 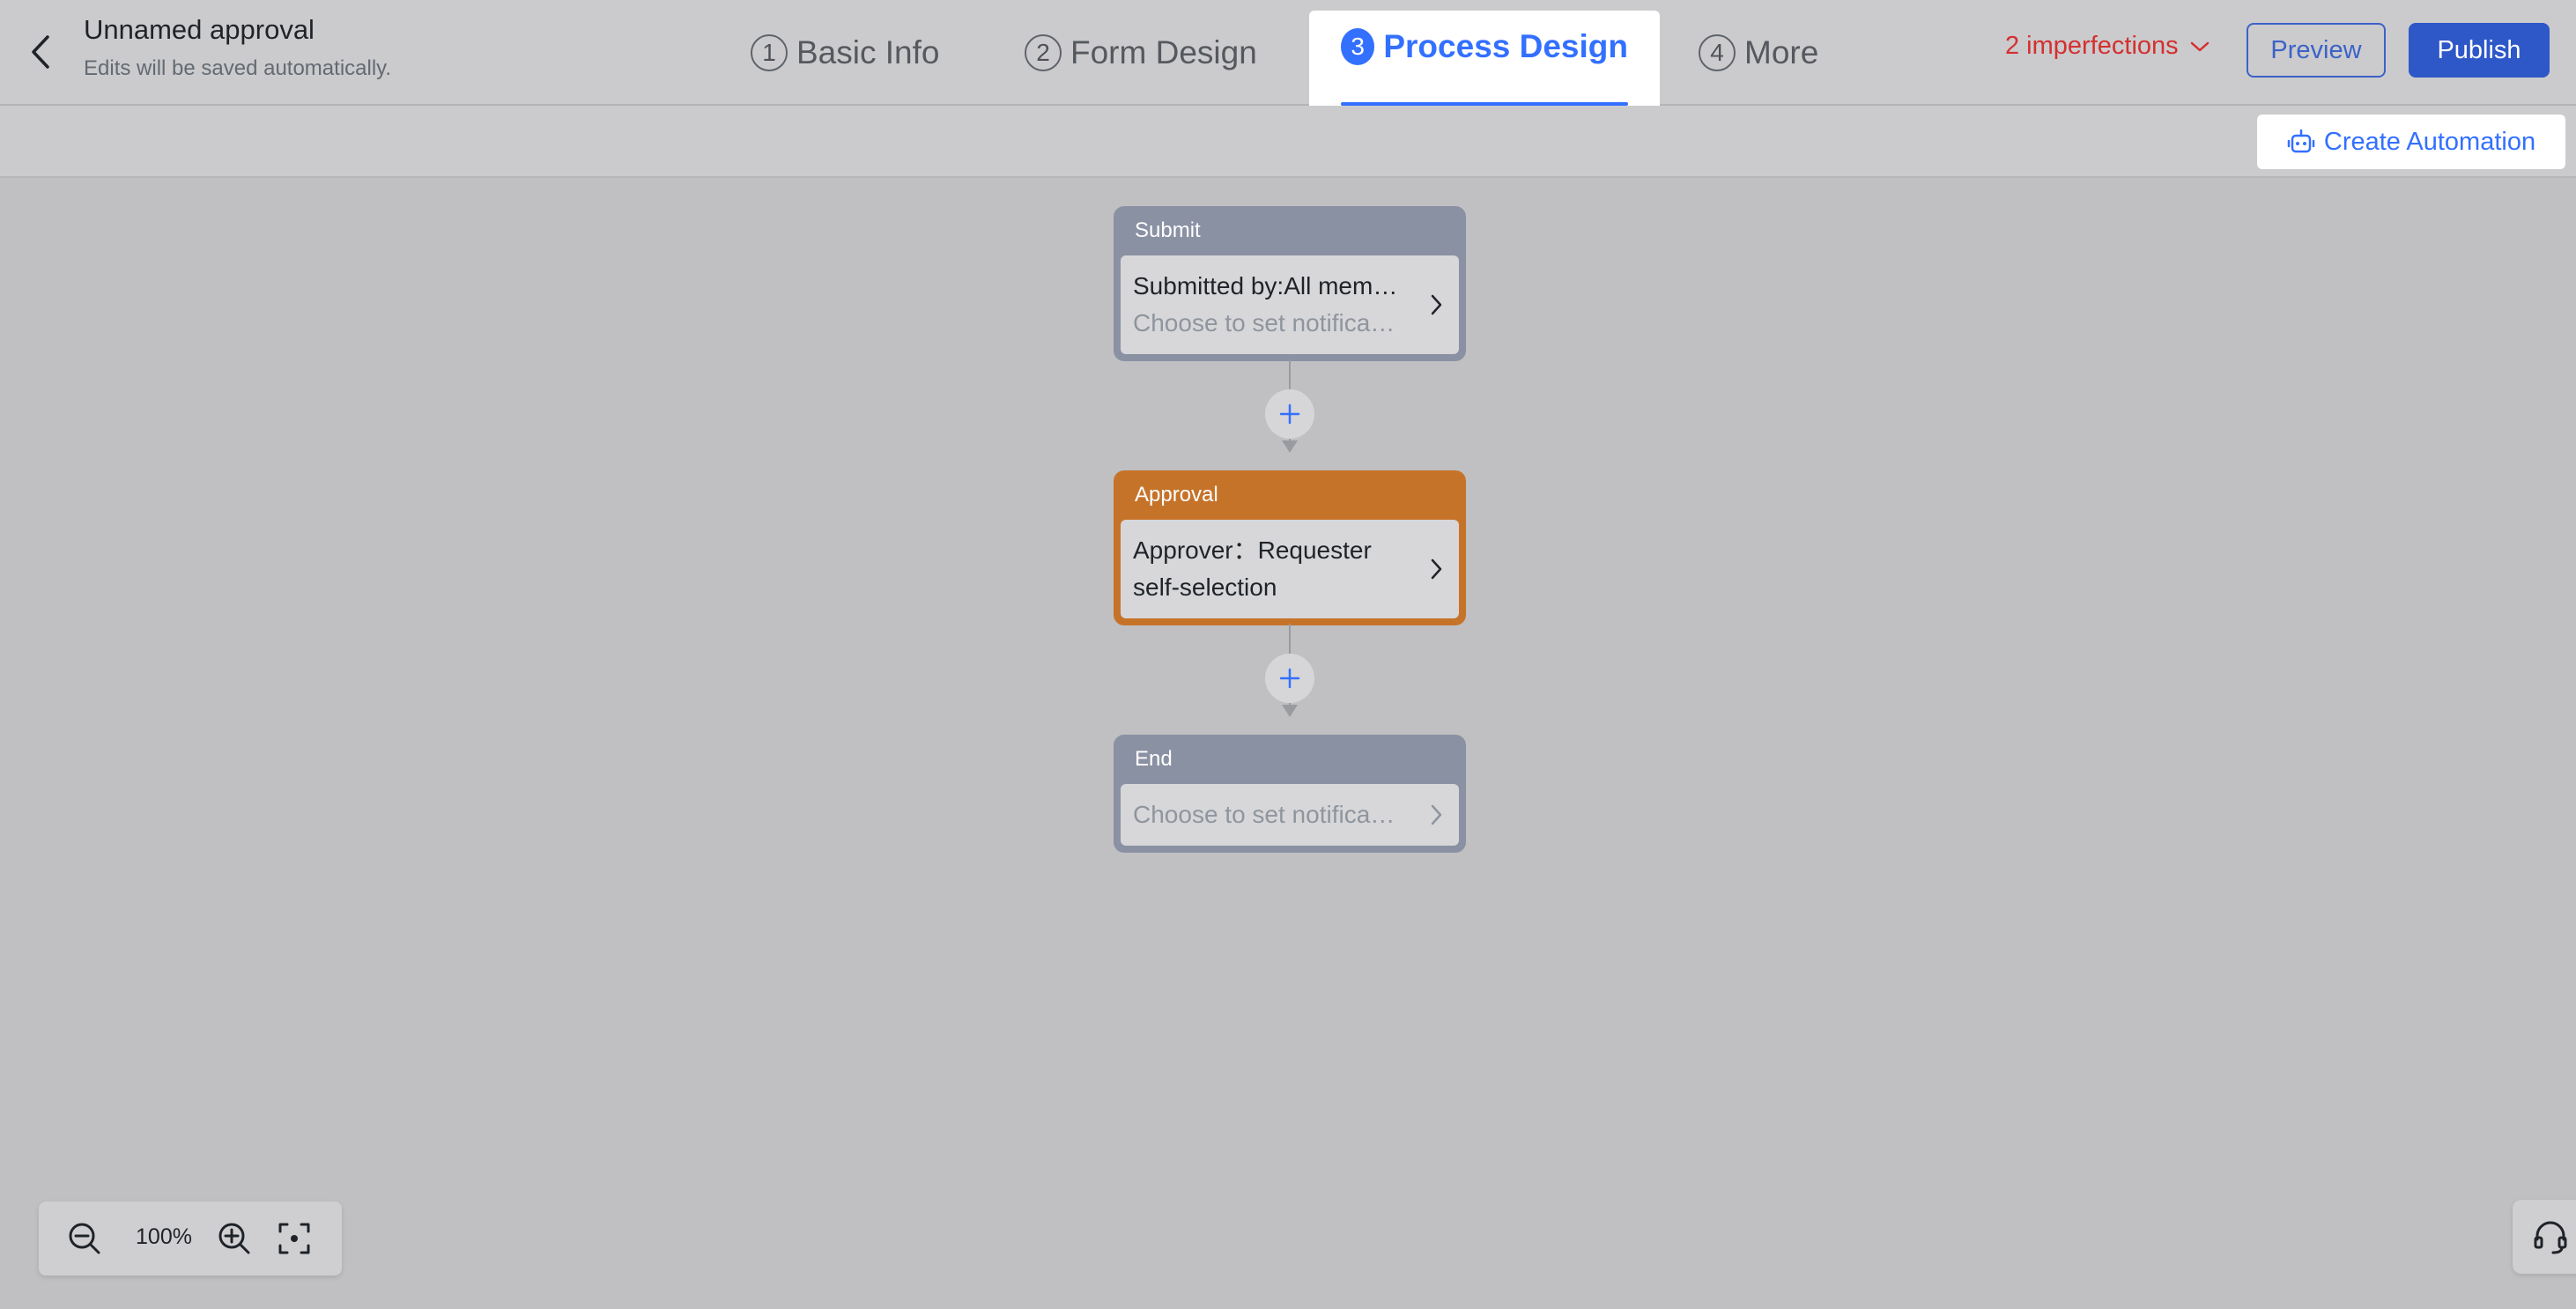 I want to click on imperfections-label: 2 imperfections, so click(x=2092, y=46).